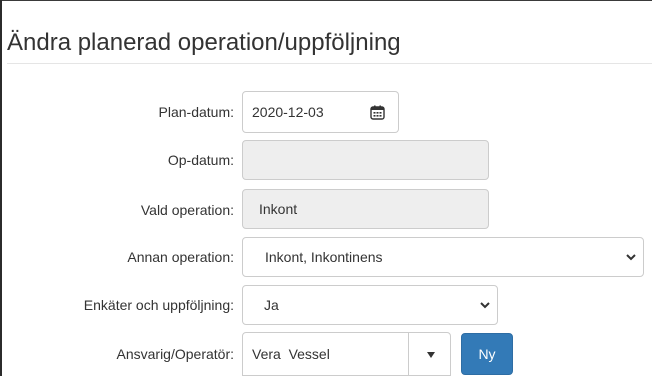 Image resolution: width=652 pixels, height=376 pixels. What do you see at coordinates (204, 42) in the screenshot?
I see `page-title: Ändra planerad operation/uppföljning` at bounding box center [204, 42].